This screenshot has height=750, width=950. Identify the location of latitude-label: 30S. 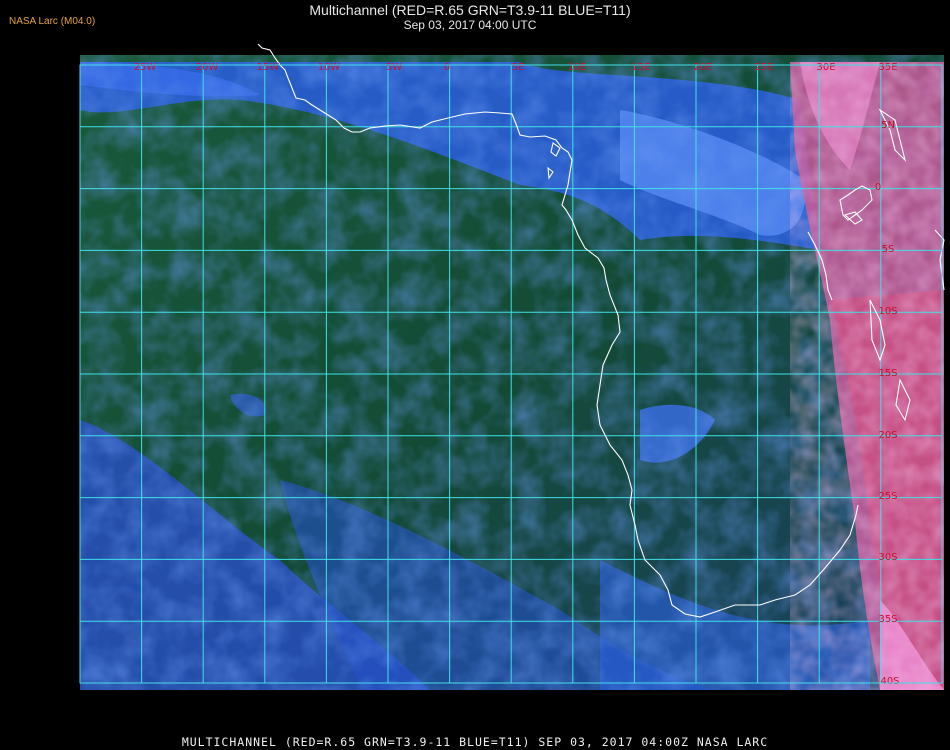
(887, 557).